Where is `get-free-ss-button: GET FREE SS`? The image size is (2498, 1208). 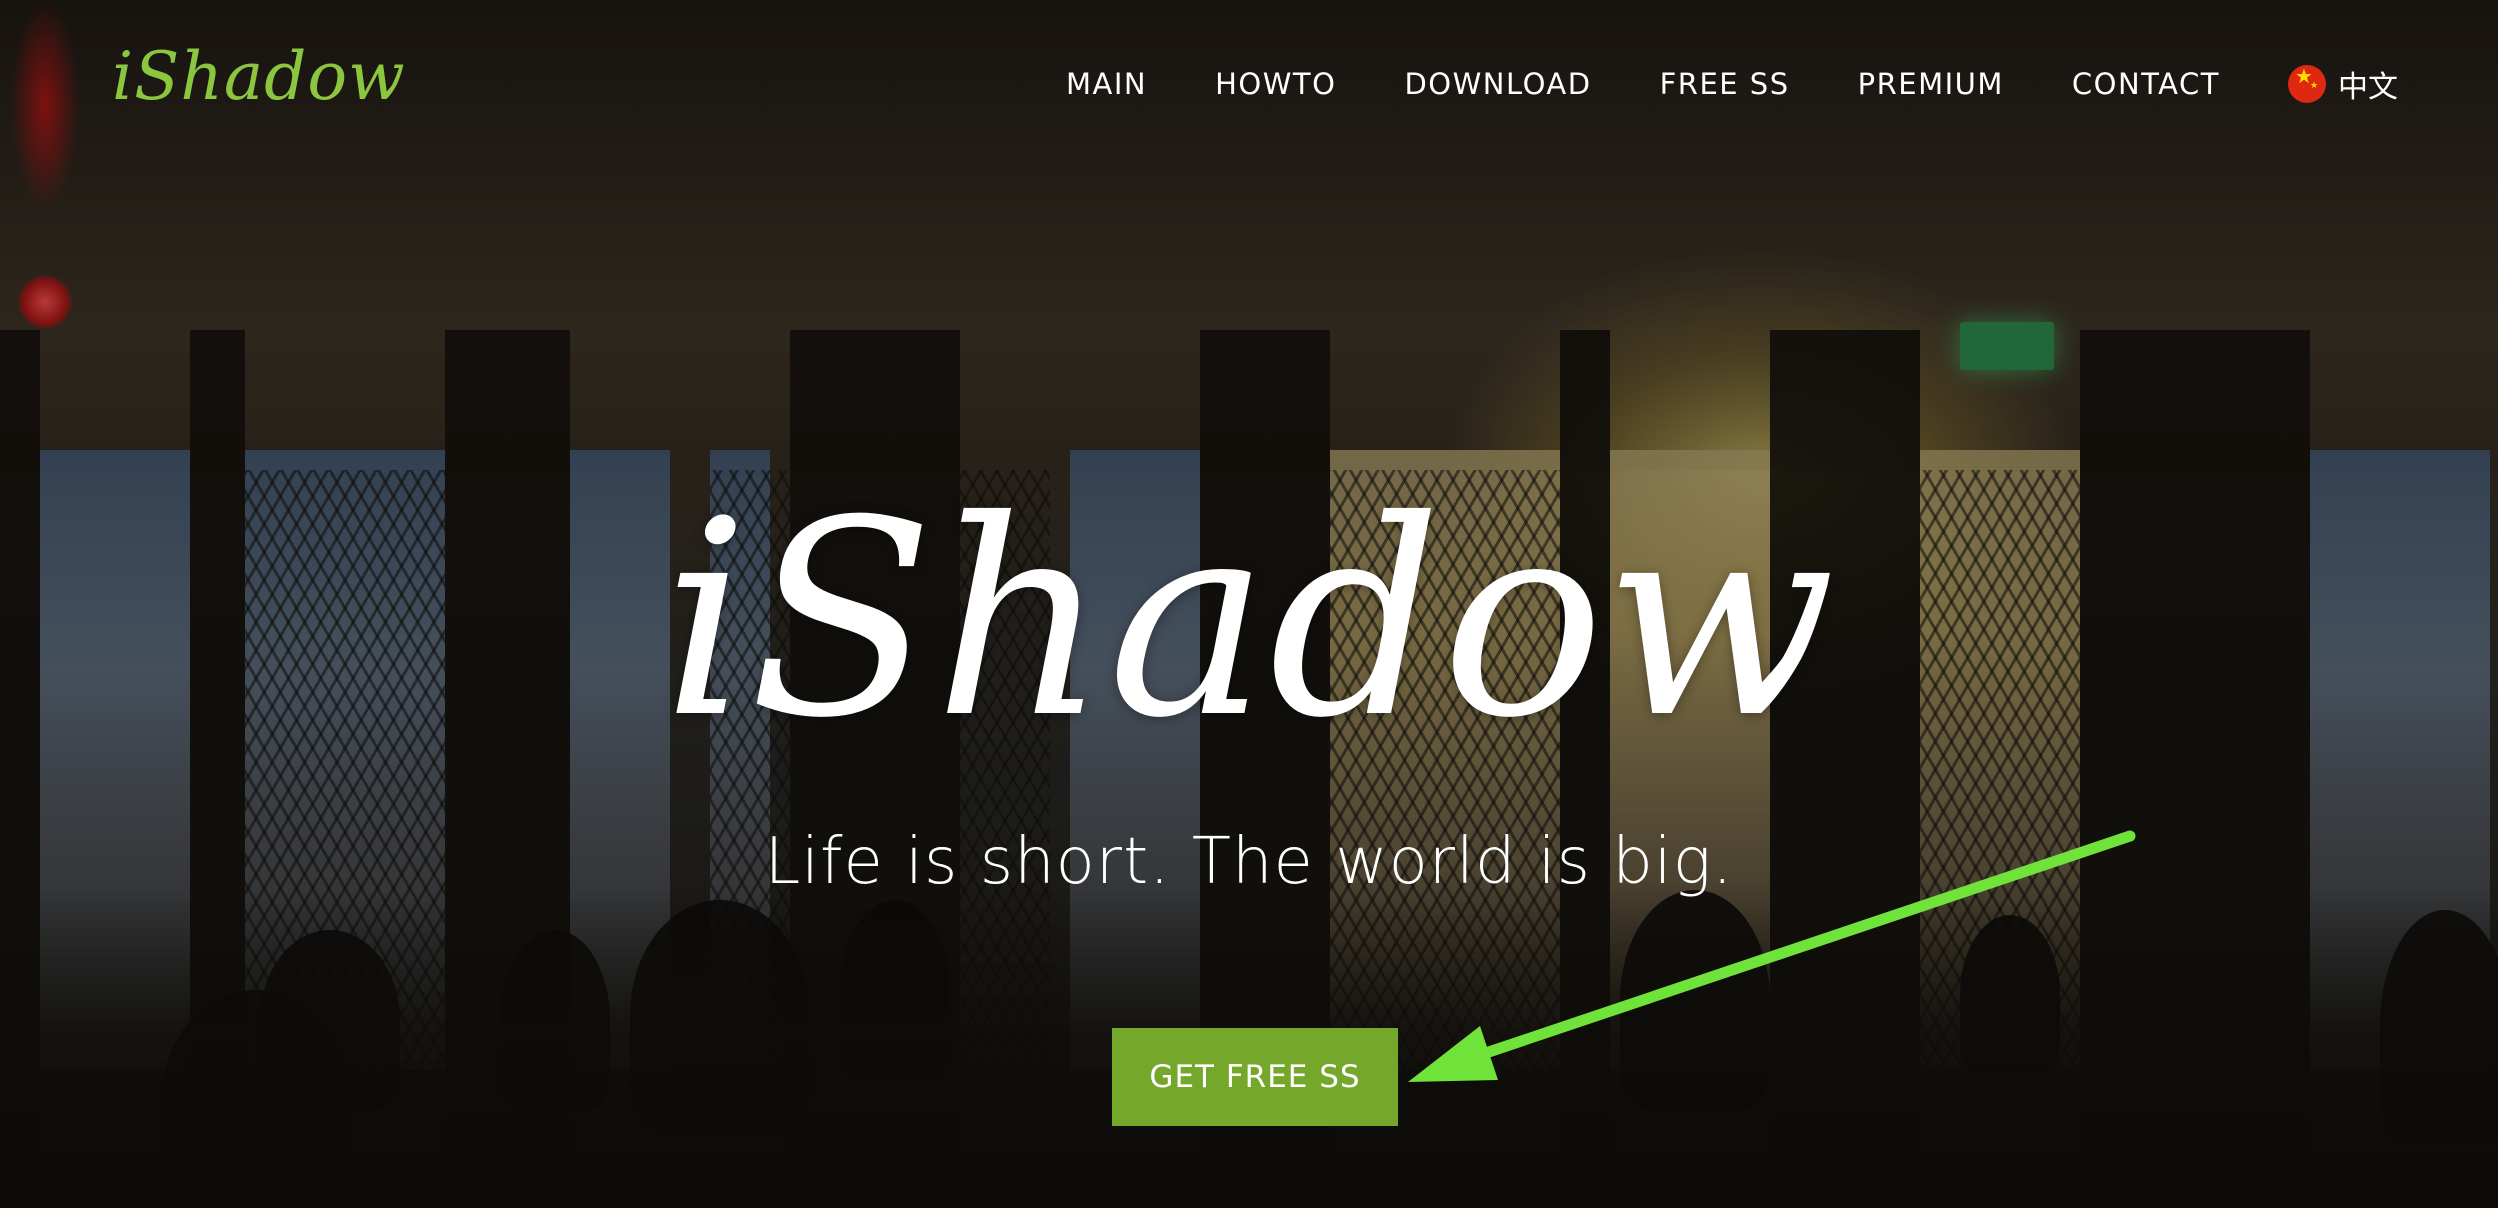 get-free-ss-button: GET FREE SS is located at coordinates (1255, 1077).